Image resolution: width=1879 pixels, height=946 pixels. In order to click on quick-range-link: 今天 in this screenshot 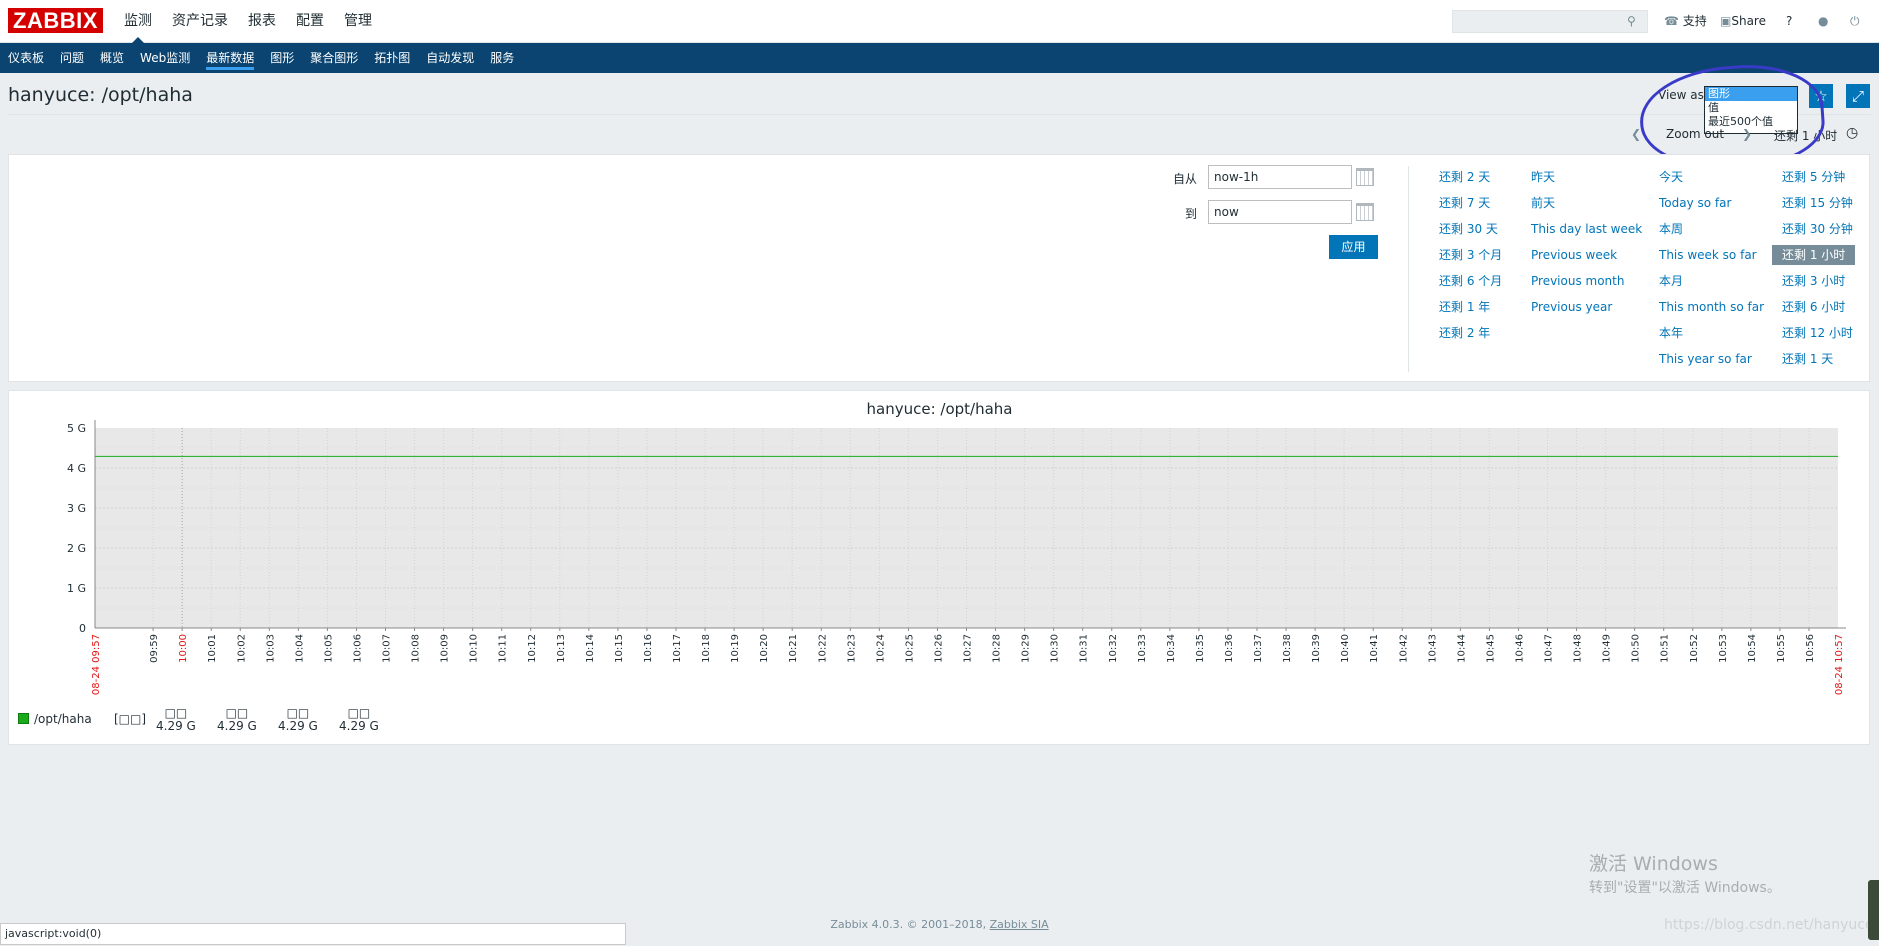, I will do `click(1711, 183)`.